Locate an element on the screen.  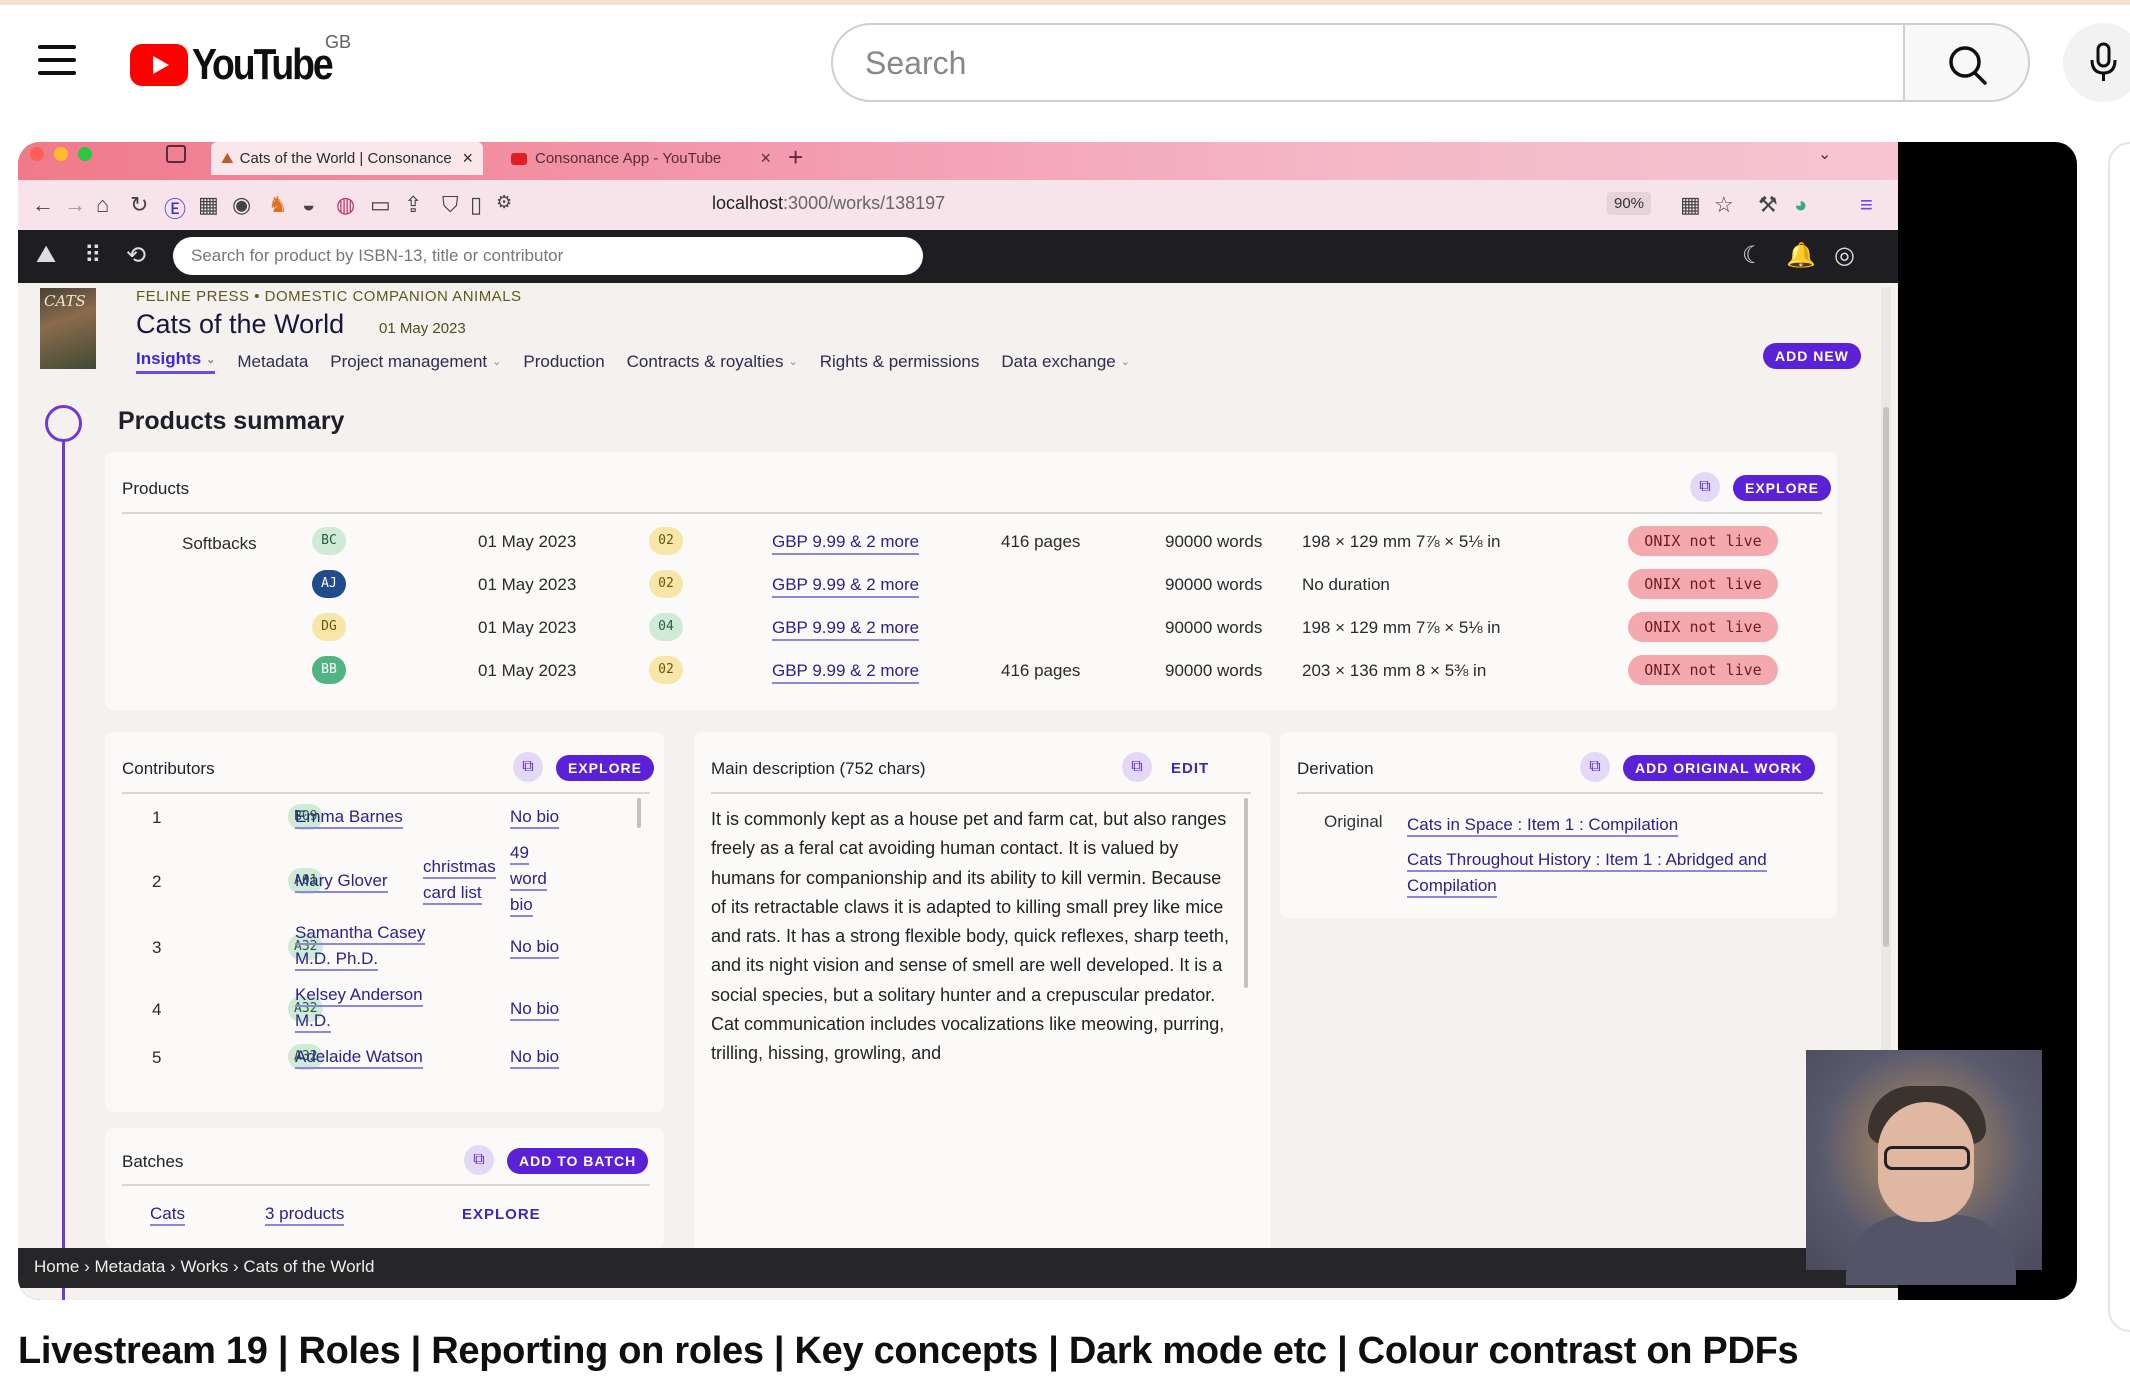
maximize-window-dot is located at coordinates (85, 154).